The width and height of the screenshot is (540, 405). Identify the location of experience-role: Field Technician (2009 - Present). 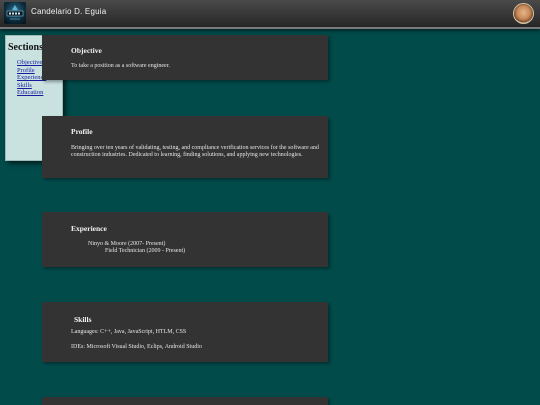
(145, 251).